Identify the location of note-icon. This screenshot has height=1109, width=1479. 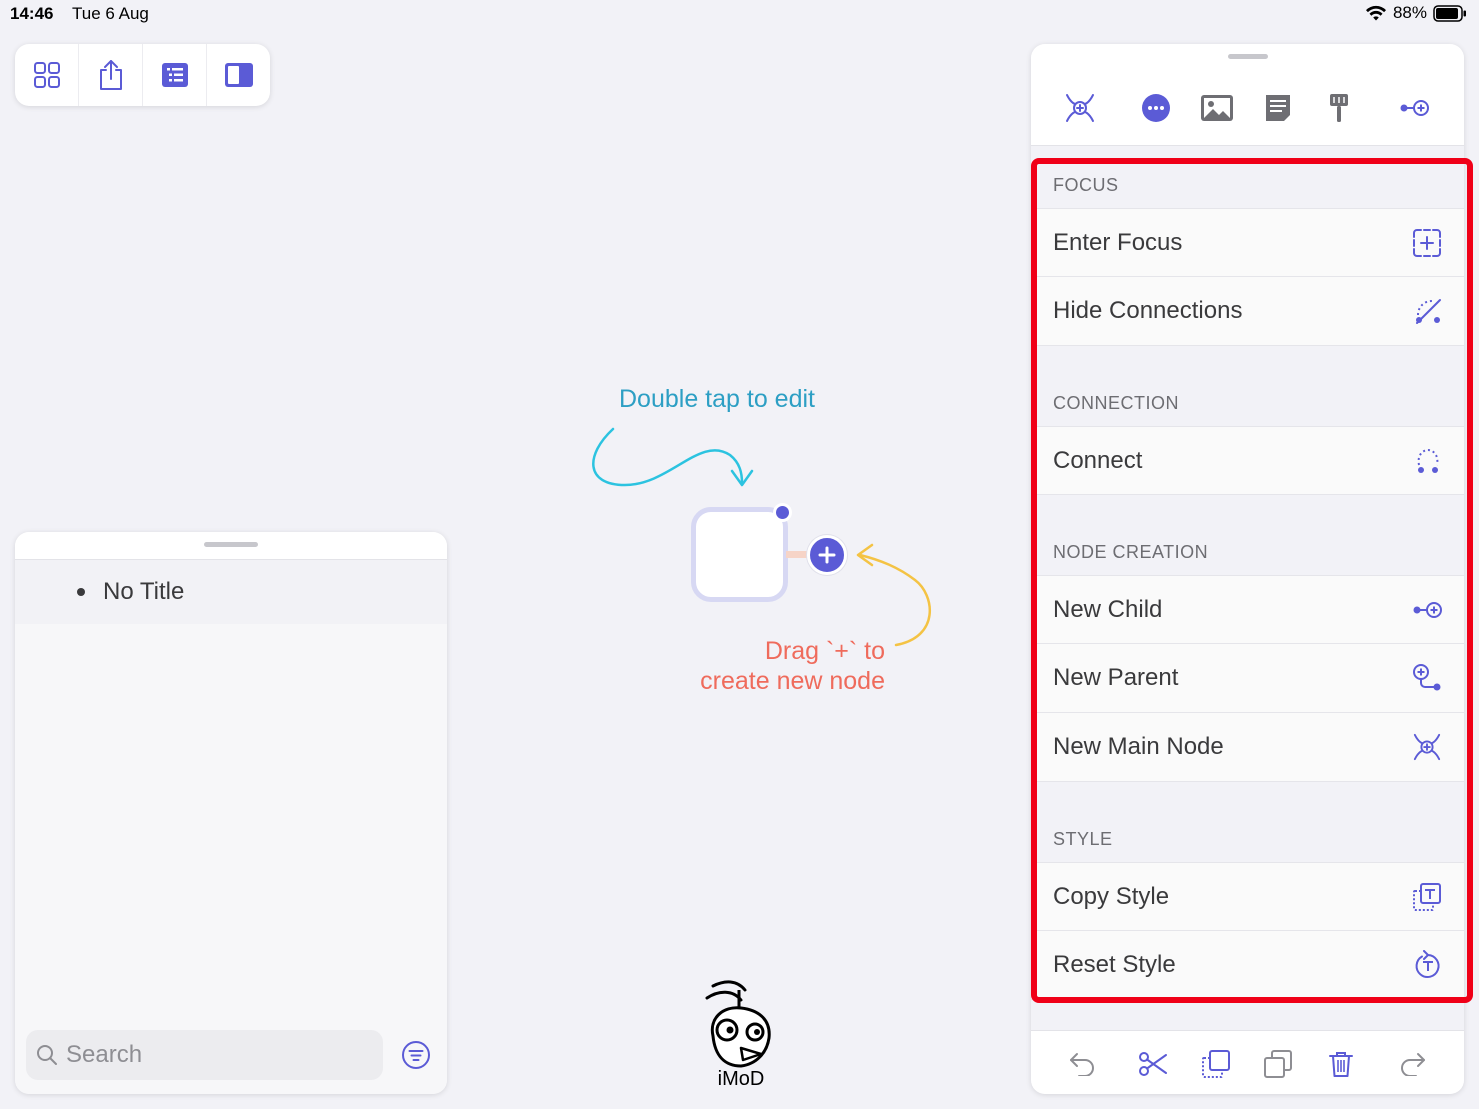
(1278, 108).